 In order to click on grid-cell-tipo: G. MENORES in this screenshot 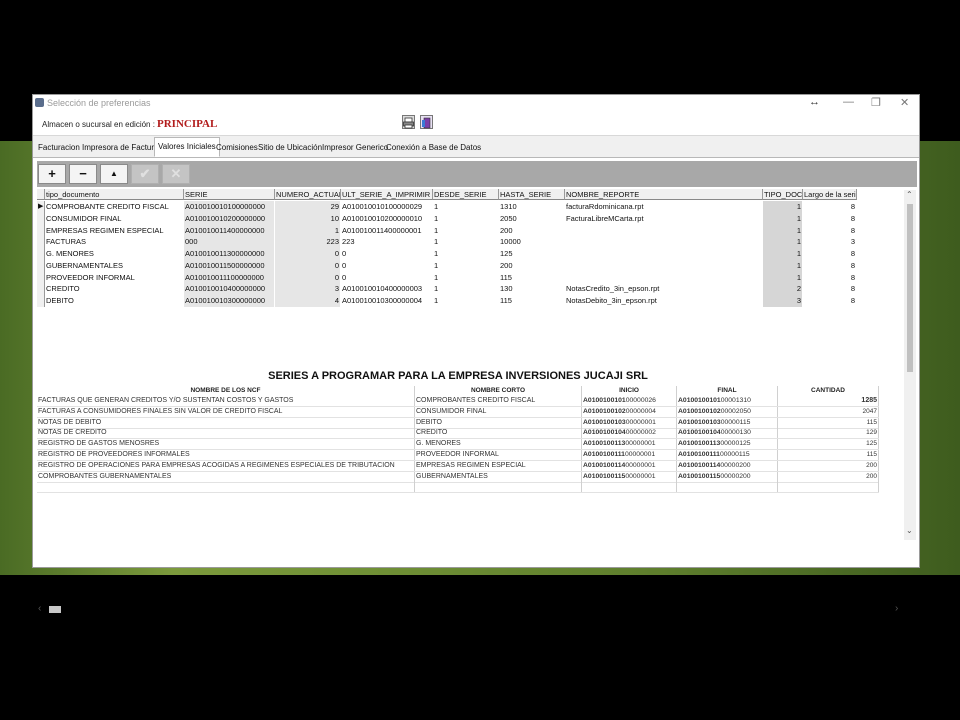, I will do `click(114, 254)`.